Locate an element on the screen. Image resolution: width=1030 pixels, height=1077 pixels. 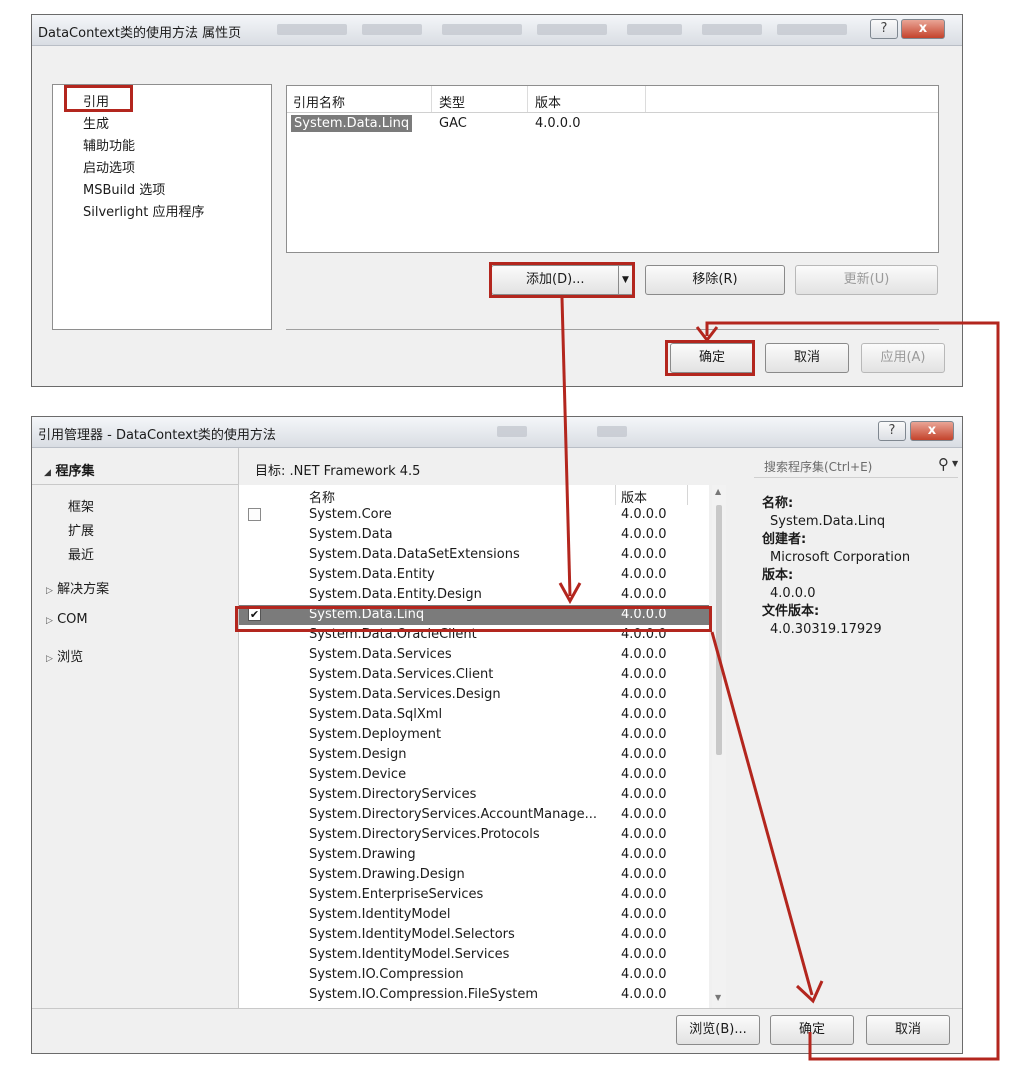
title-bar: DataContext类的使用方法 属性页 ? x is located at coordinates (497, 30).